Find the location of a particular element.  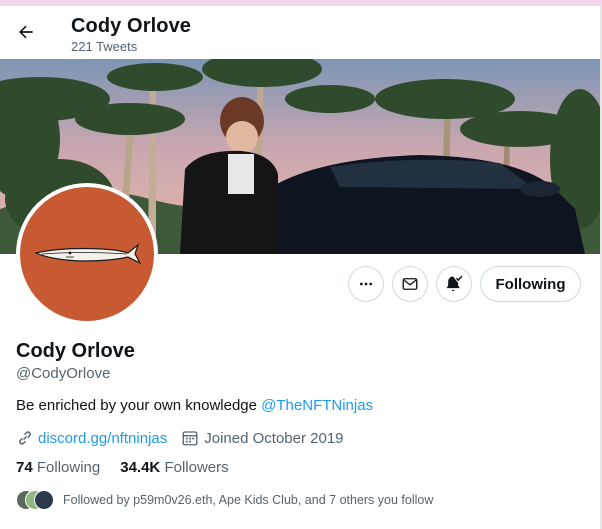

back-button is located at coordinates (26, 32).